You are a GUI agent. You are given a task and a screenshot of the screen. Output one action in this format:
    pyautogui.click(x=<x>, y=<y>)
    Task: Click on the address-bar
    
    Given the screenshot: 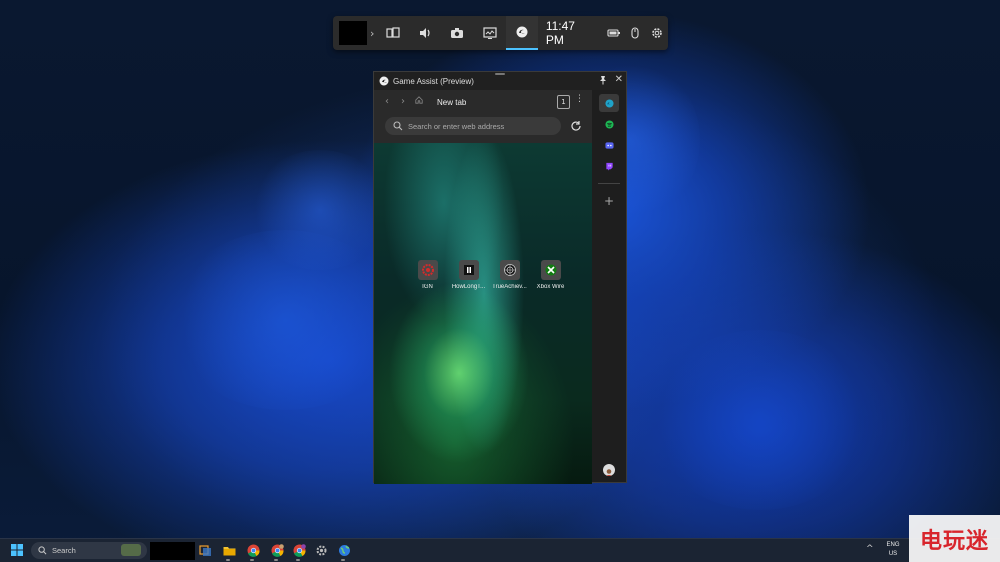 What is the action you would take?
    pyautogui.click(x=473, y=126)
    